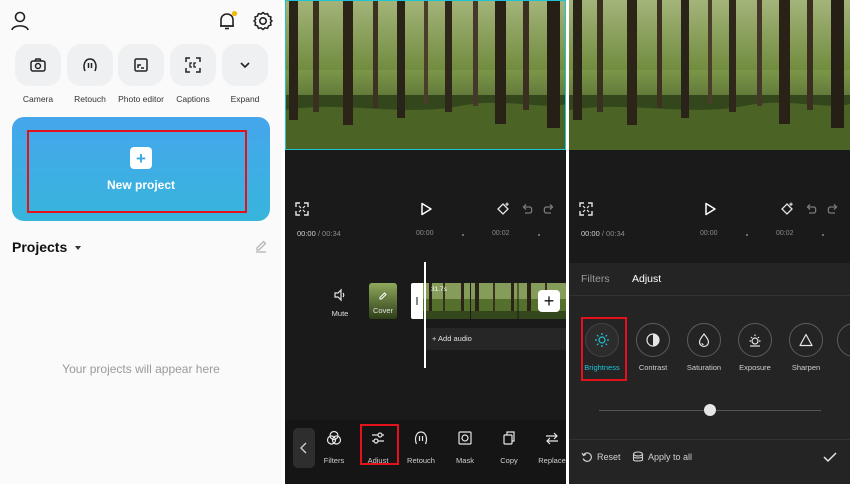 The height and width of the screenshot is (484, 850). Describe the element at coordinates (383, 296) in the screenshot. I see `pencil-icon` at that location.